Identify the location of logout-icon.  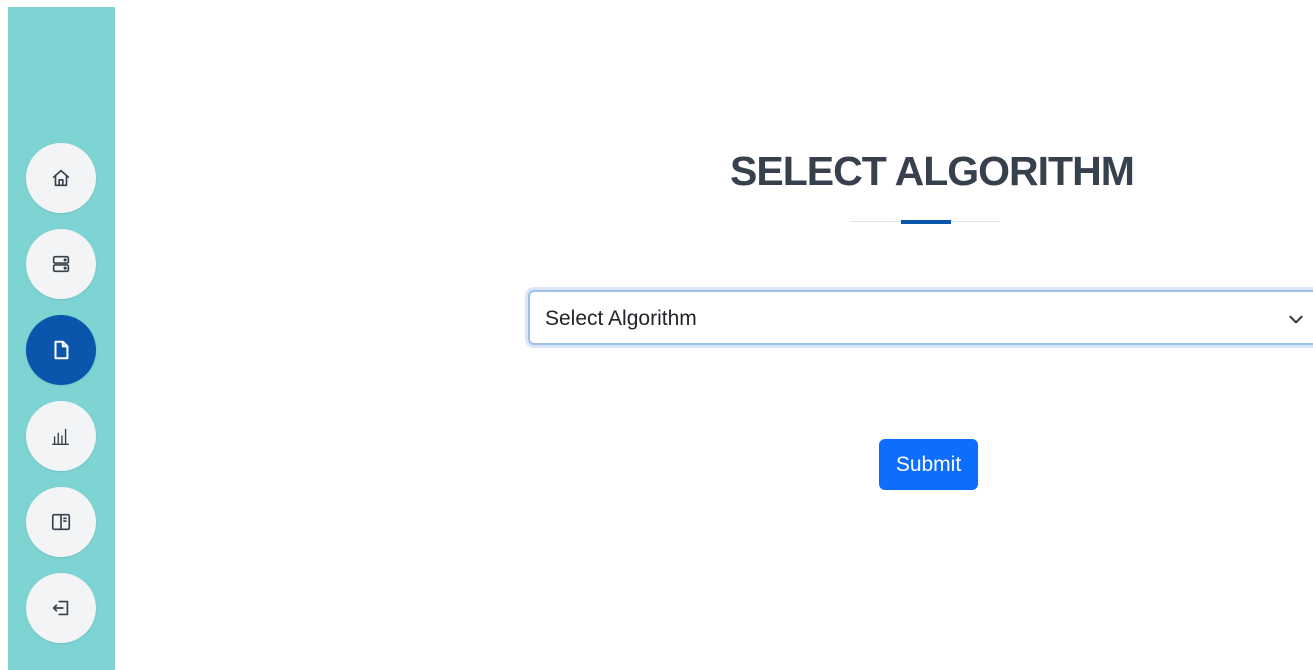
(60, 608).